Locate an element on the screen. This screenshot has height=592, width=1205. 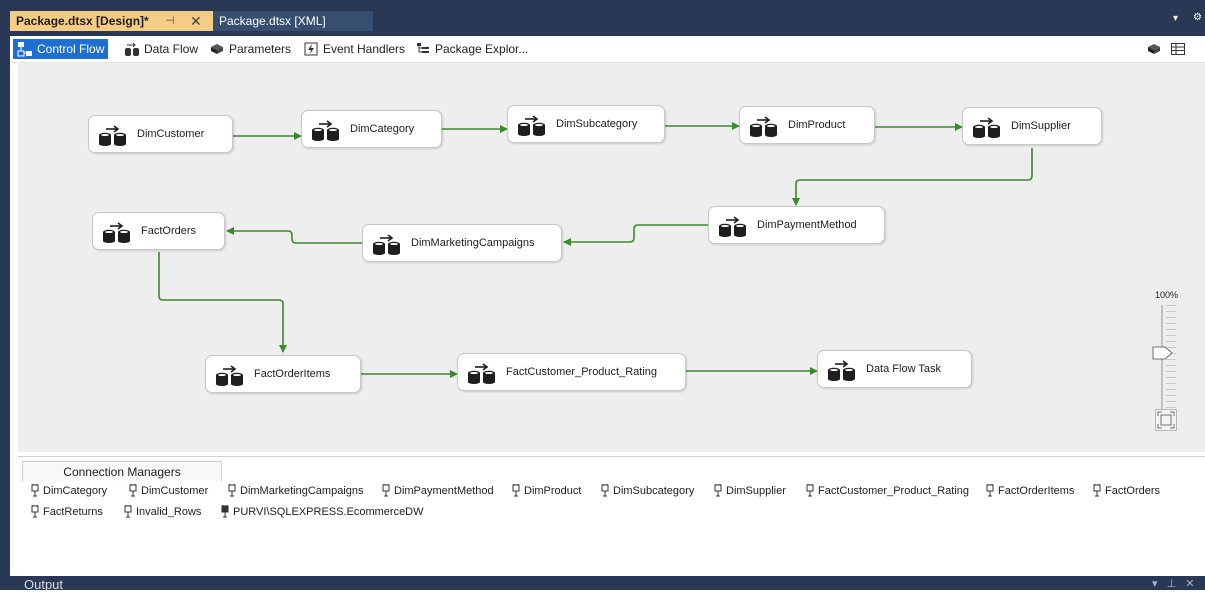
tab-list-dropdown-icon: ▾ is located at coordinates (1175, 18).